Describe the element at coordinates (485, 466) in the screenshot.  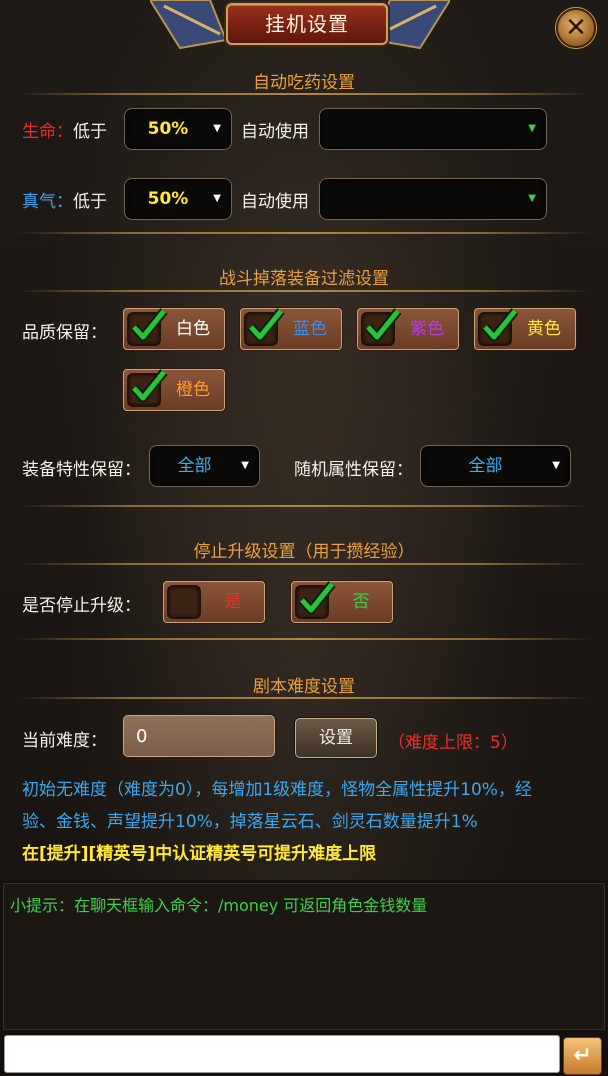
I see `random-attr-value: 全部` at that location.